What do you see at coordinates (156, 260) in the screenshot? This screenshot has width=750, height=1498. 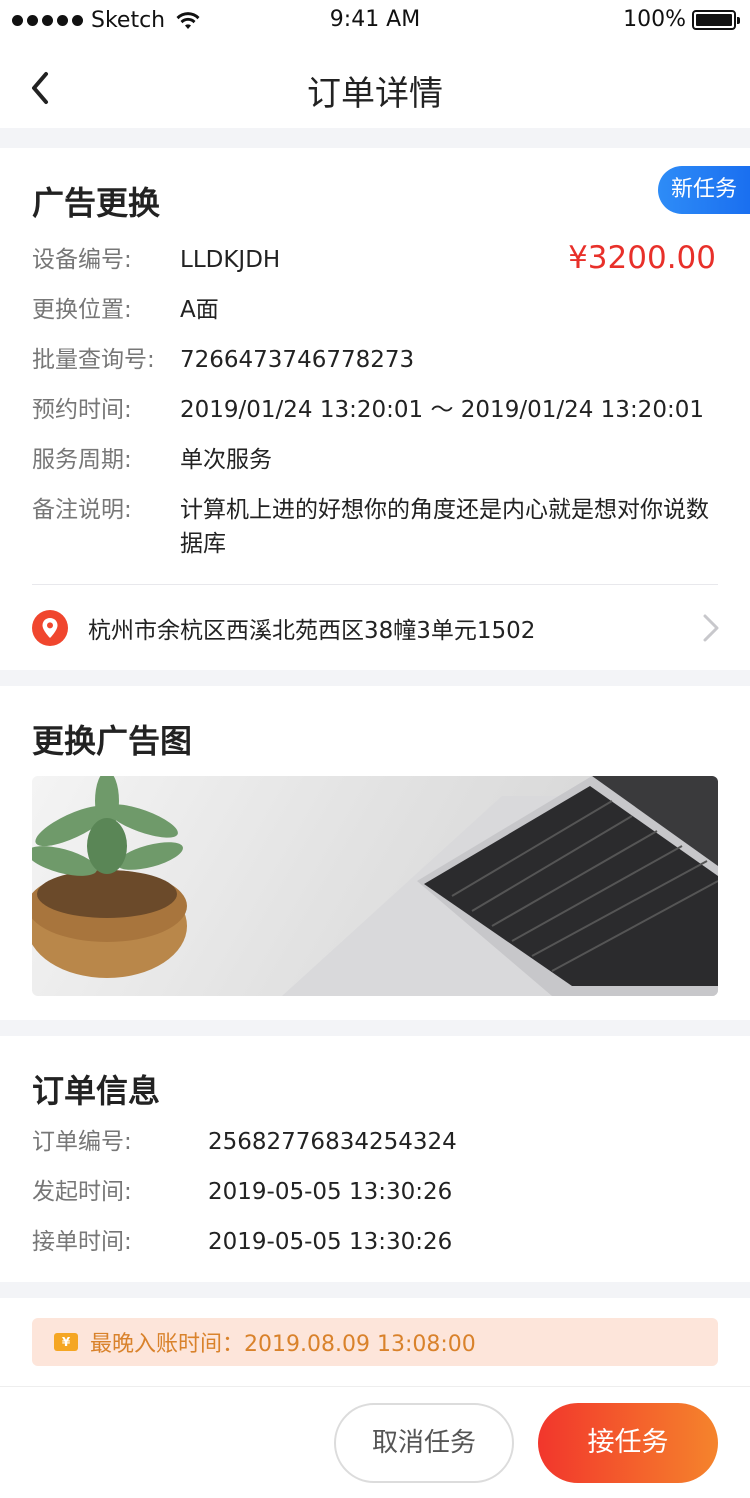 I see `device-number-row: 设备编号: LLDKJDH` at bounding box center [156, 260].